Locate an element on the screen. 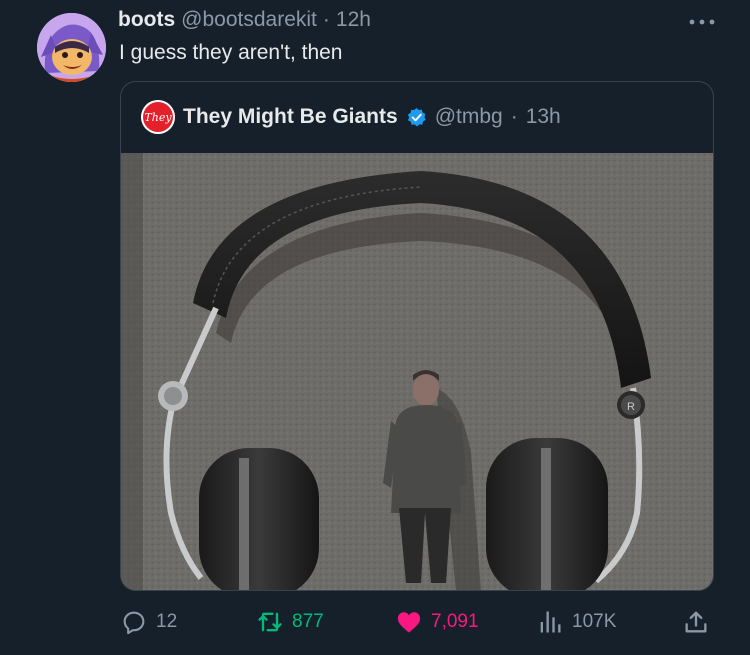 This screenshot has width=750, height=655. reply-count: 12 is located at coordinates (167, 621).